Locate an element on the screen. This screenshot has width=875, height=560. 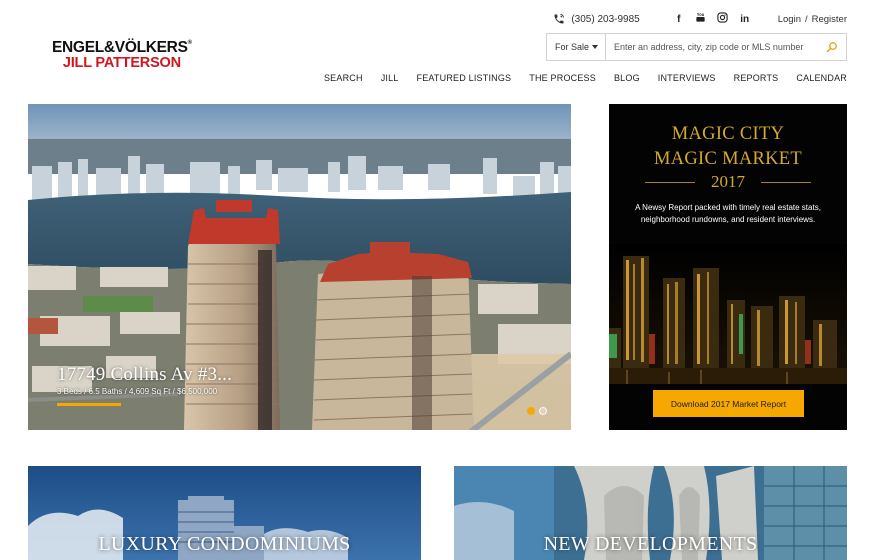
luxury-tile-title: LUXURY CONDOMINIUMS is located at coordinates (224, 544).